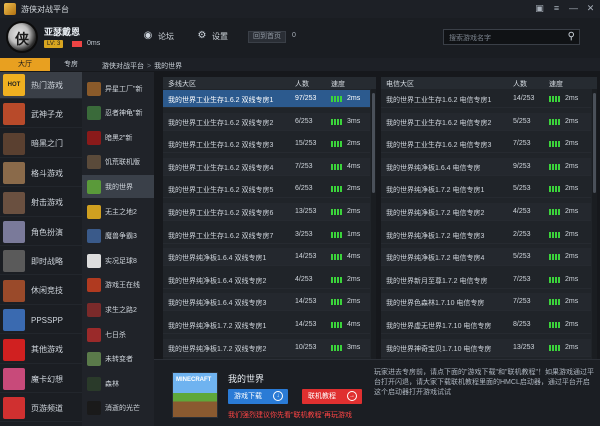  I want to click on category-item: 其他游戏, so click(41, 350).